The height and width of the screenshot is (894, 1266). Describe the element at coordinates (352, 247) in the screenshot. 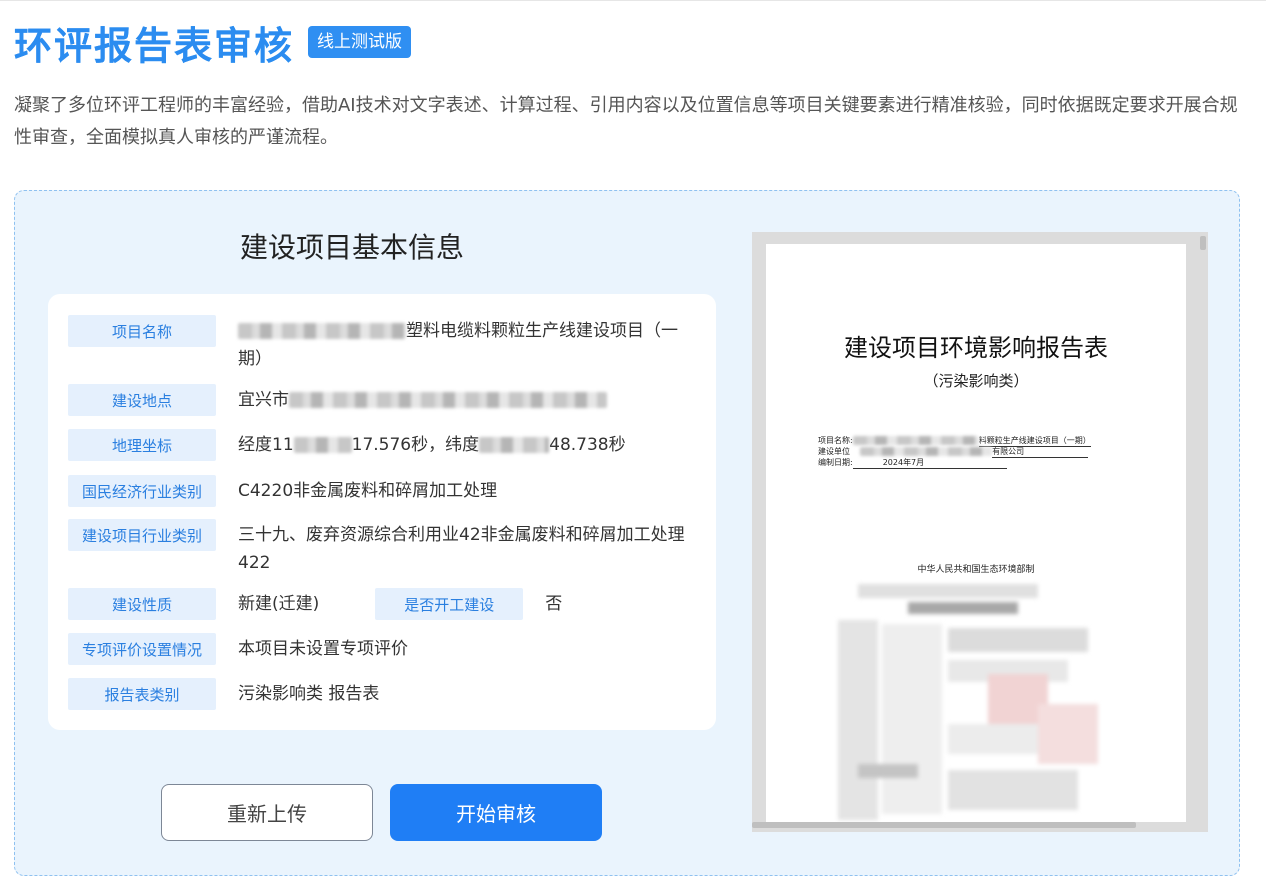

I see `info-section-title: 建设项目基本信息` at that location.